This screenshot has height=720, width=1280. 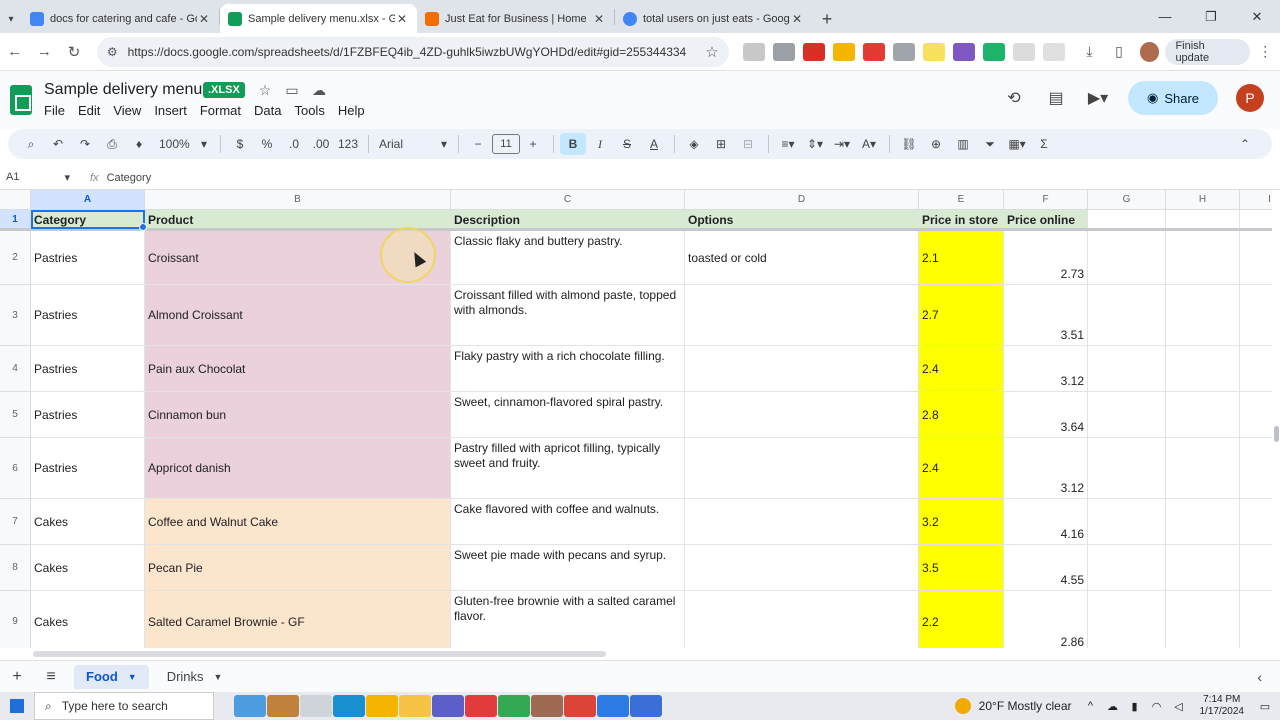 I want to click on star-icon: ☆, so click(x=265, y=90).